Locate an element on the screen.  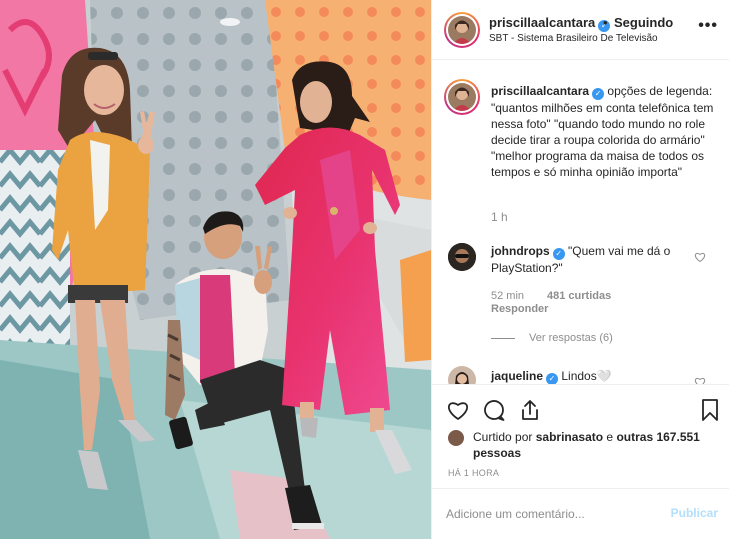
heart-icon is located at coordinates (458, 410).